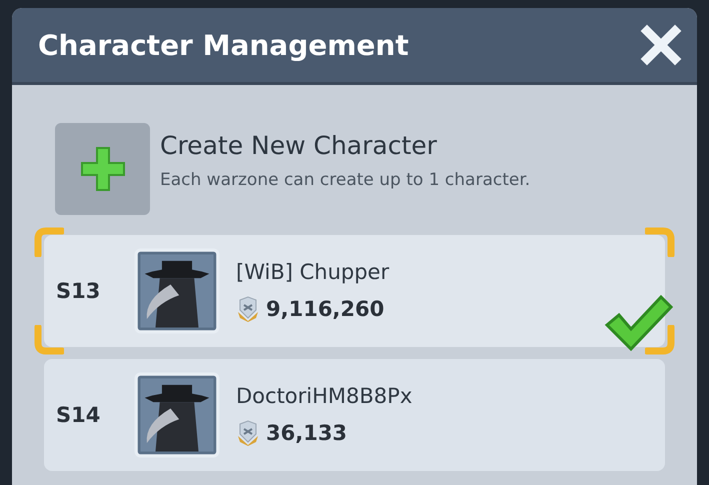 This screenshot has height=485, width=709. What do you see at coordinates (307, 433) in the screenshot?
I see `power-value: 36,133` at bounding box center [307, 433].